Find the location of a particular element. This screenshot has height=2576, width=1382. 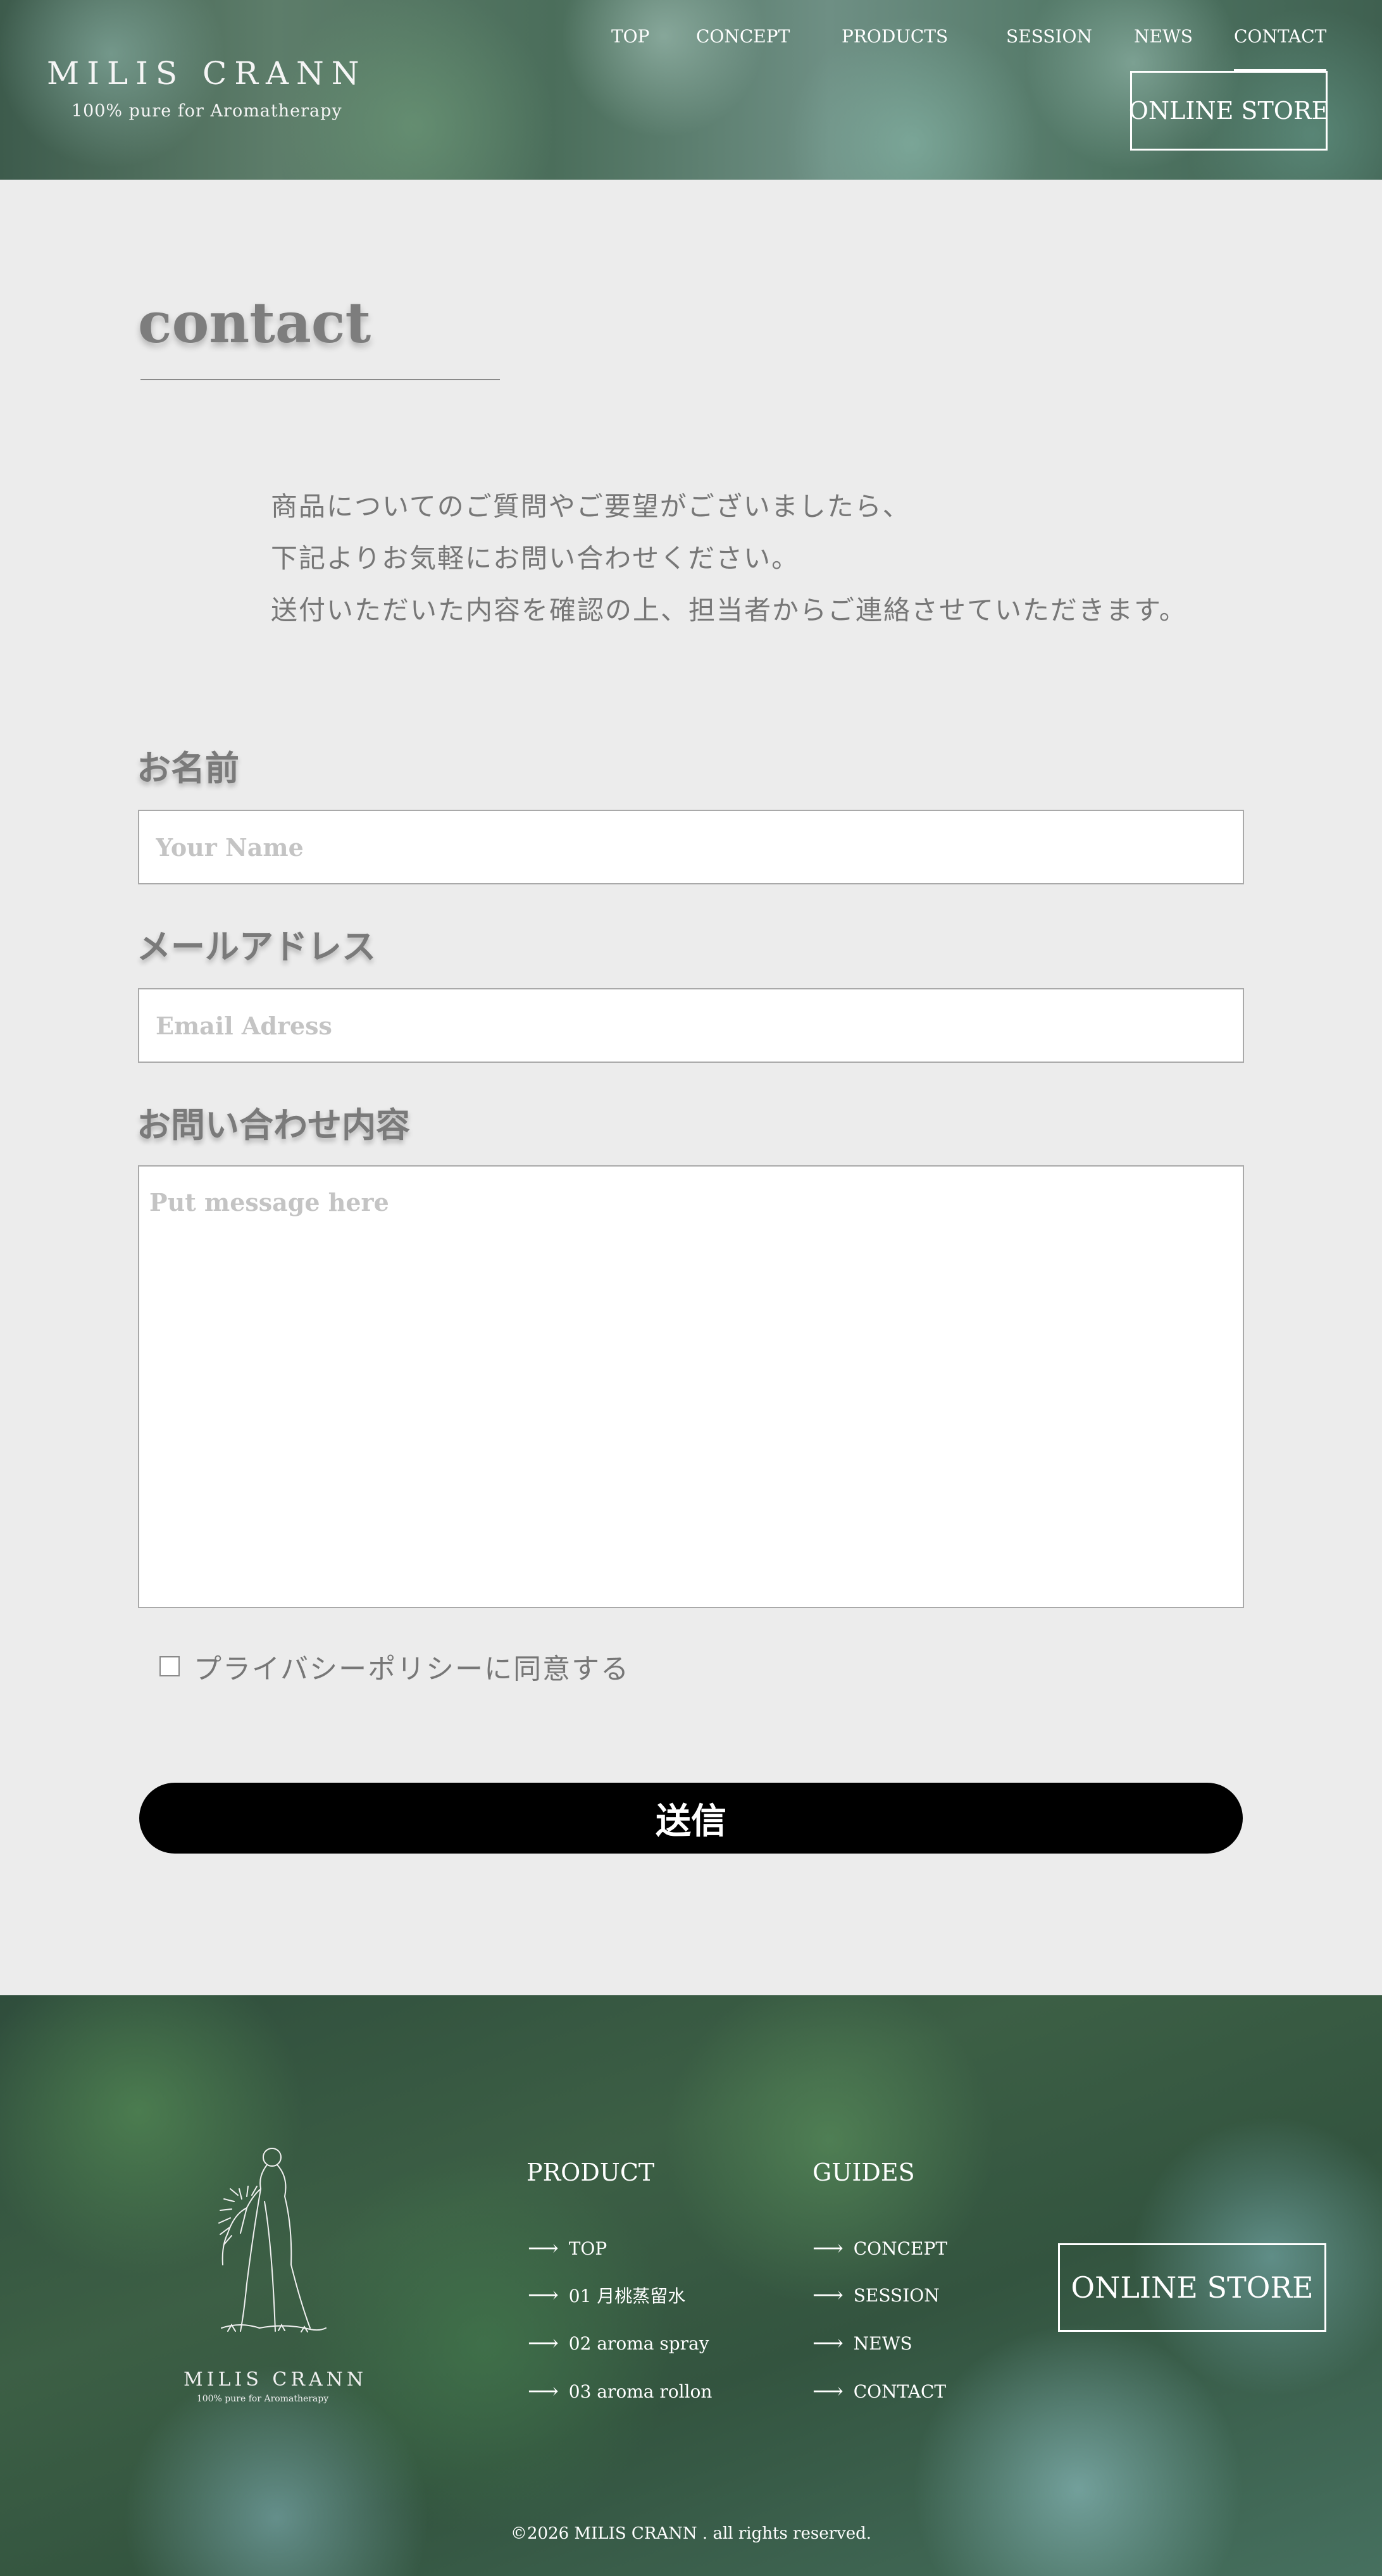

message-label: お問い合わせ内容 is located at coordinates (273, 1125).